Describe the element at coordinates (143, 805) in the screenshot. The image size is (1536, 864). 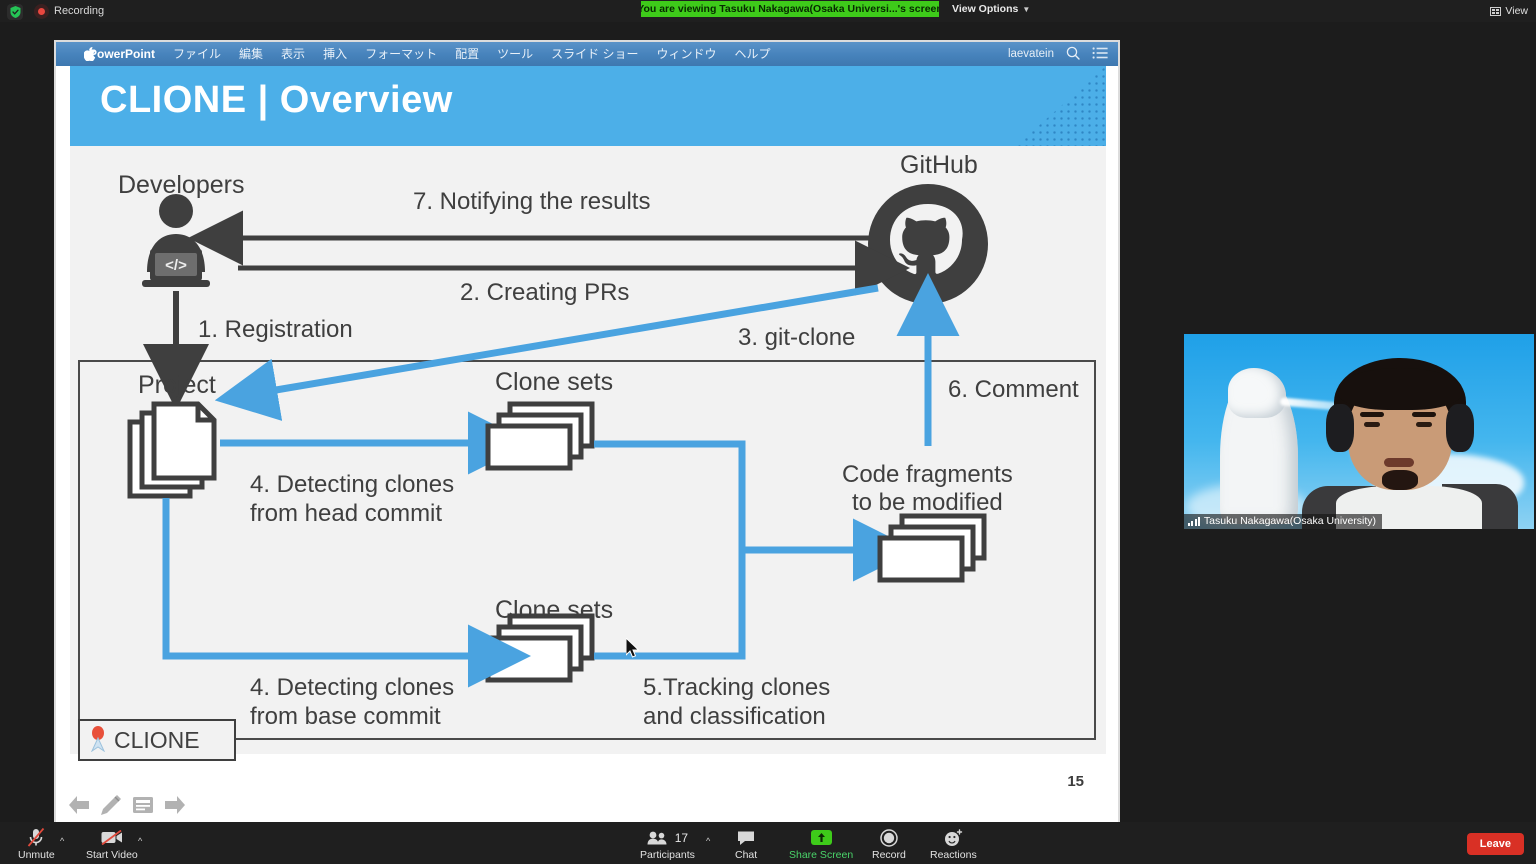
I see `notes-icon` at that location.